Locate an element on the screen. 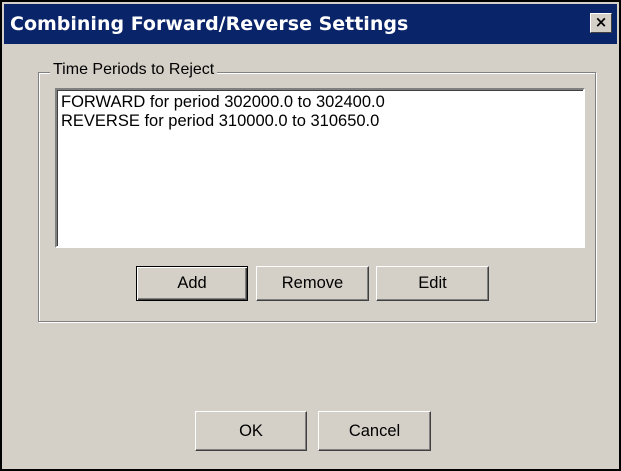  remove-button: Remove is located at coordinates (312, 283).